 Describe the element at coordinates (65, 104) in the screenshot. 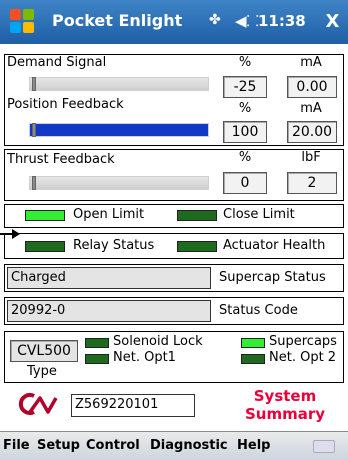

I see `position-feedback-label: Position Feedback` at that location.